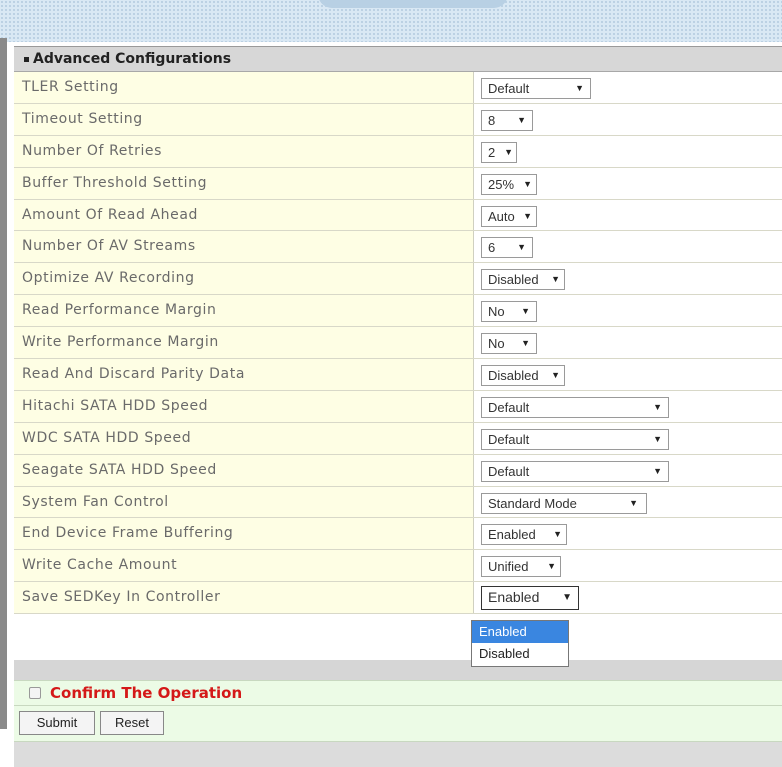 The height and width of the screenshot is (767, 782). Describe the element at coordinates (244, 151) in the screenshot. I see `setting-label: Number Of Retries` at that location.